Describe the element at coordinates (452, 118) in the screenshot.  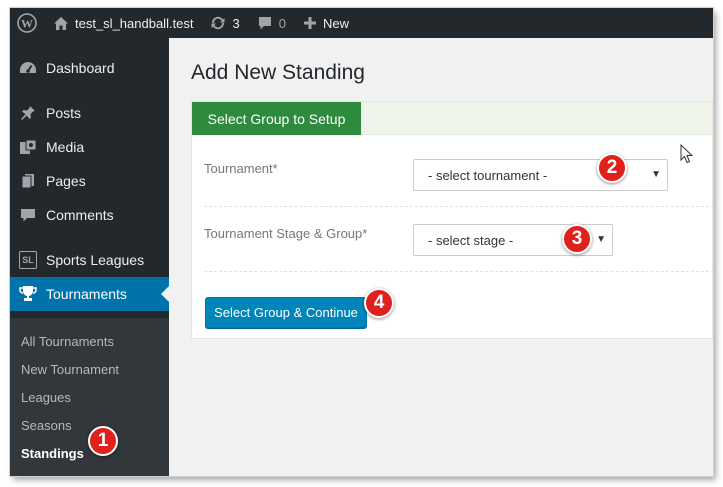
I see `panel-header: Select Group to Setup` at that location.